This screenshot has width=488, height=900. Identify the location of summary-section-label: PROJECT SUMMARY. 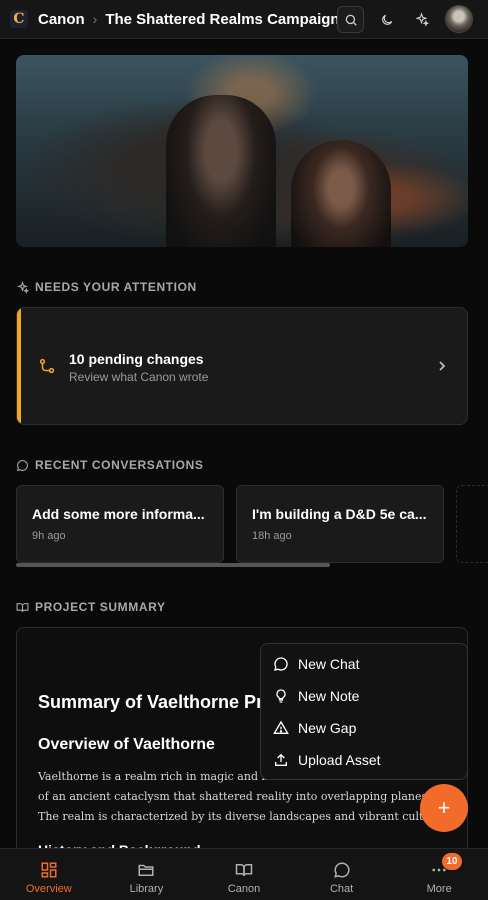
(91, 607).